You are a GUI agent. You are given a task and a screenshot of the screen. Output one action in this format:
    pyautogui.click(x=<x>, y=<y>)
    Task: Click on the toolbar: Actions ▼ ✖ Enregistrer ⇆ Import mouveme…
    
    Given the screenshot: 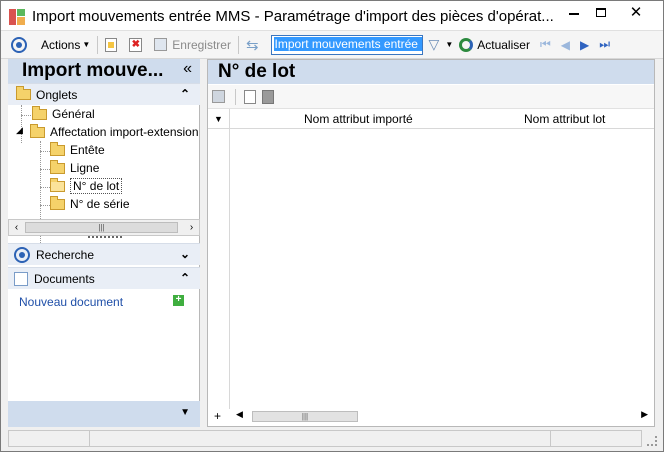 What is the action you would take?
    pyautogui.click(x=332, y=45)
    